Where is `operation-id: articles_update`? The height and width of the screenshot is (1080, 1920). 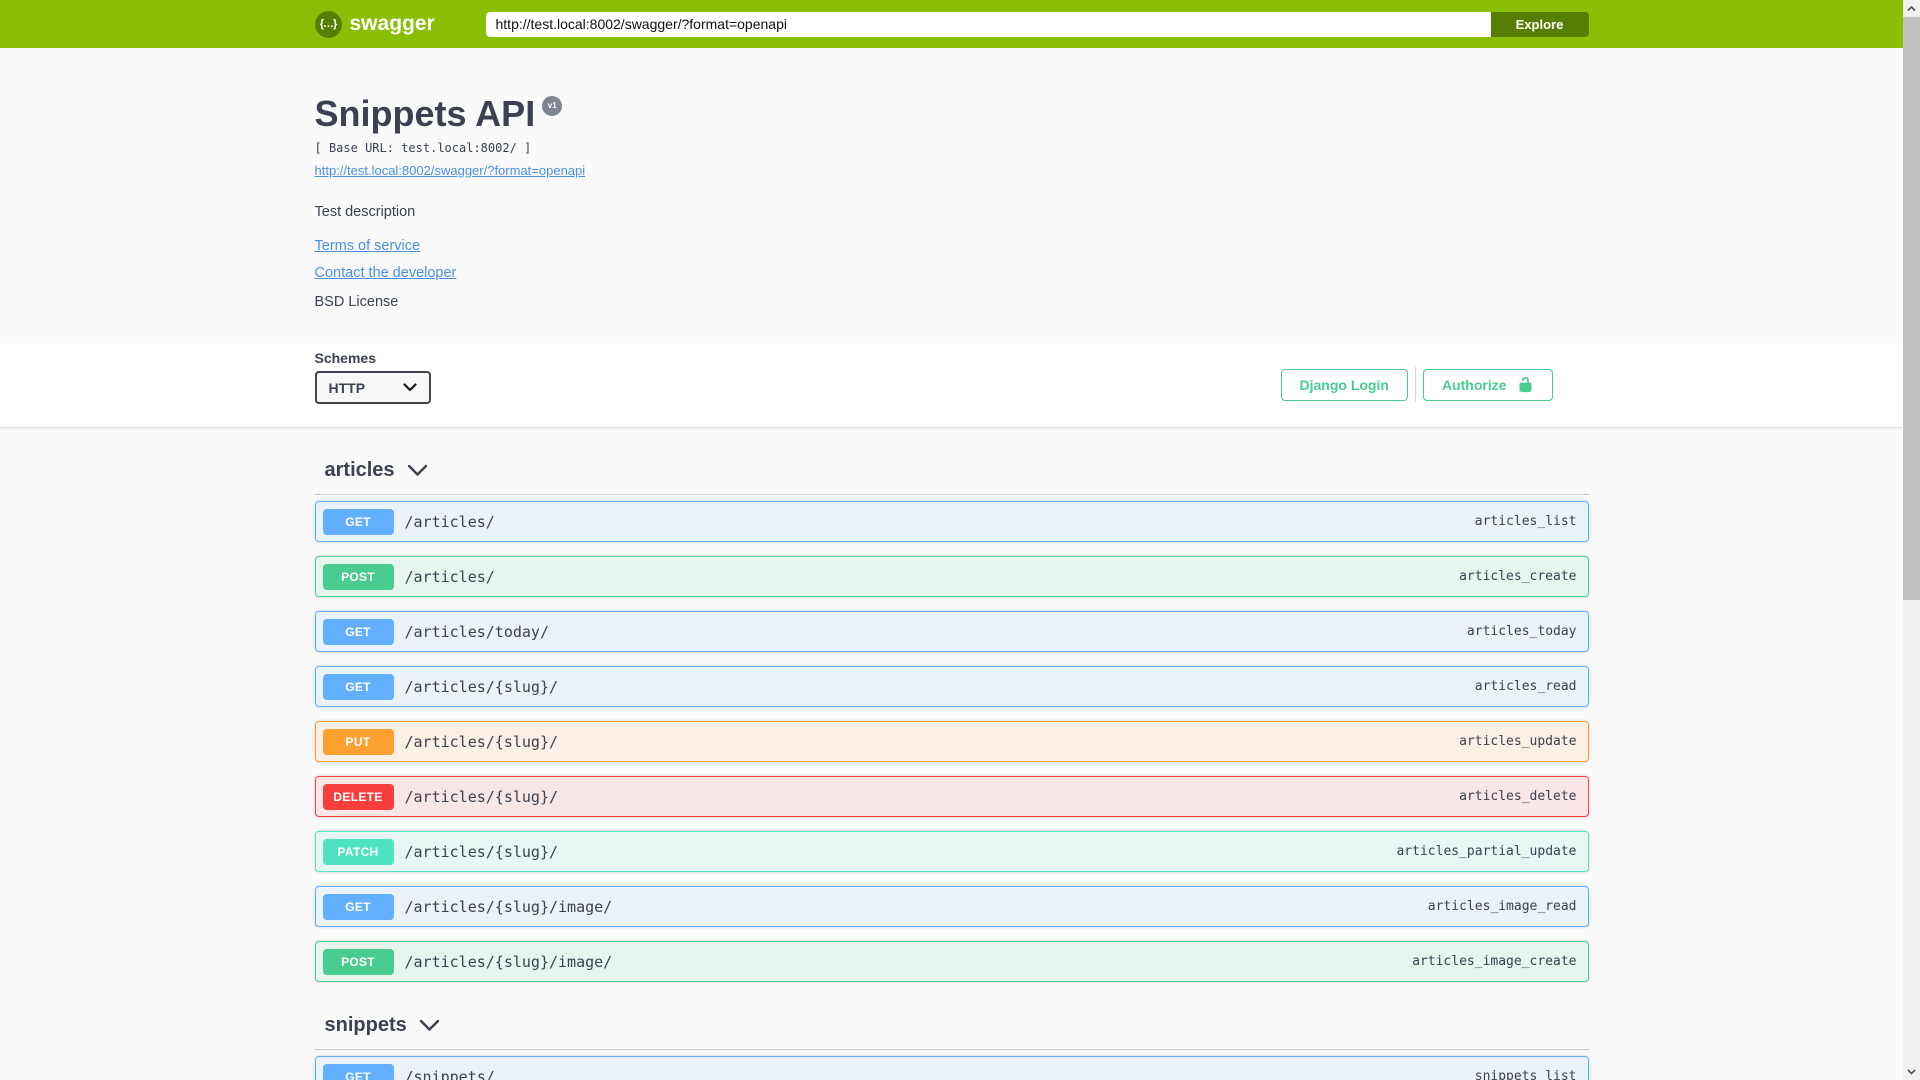 operation-id: articles_update is located at coordinates (1518, 741).